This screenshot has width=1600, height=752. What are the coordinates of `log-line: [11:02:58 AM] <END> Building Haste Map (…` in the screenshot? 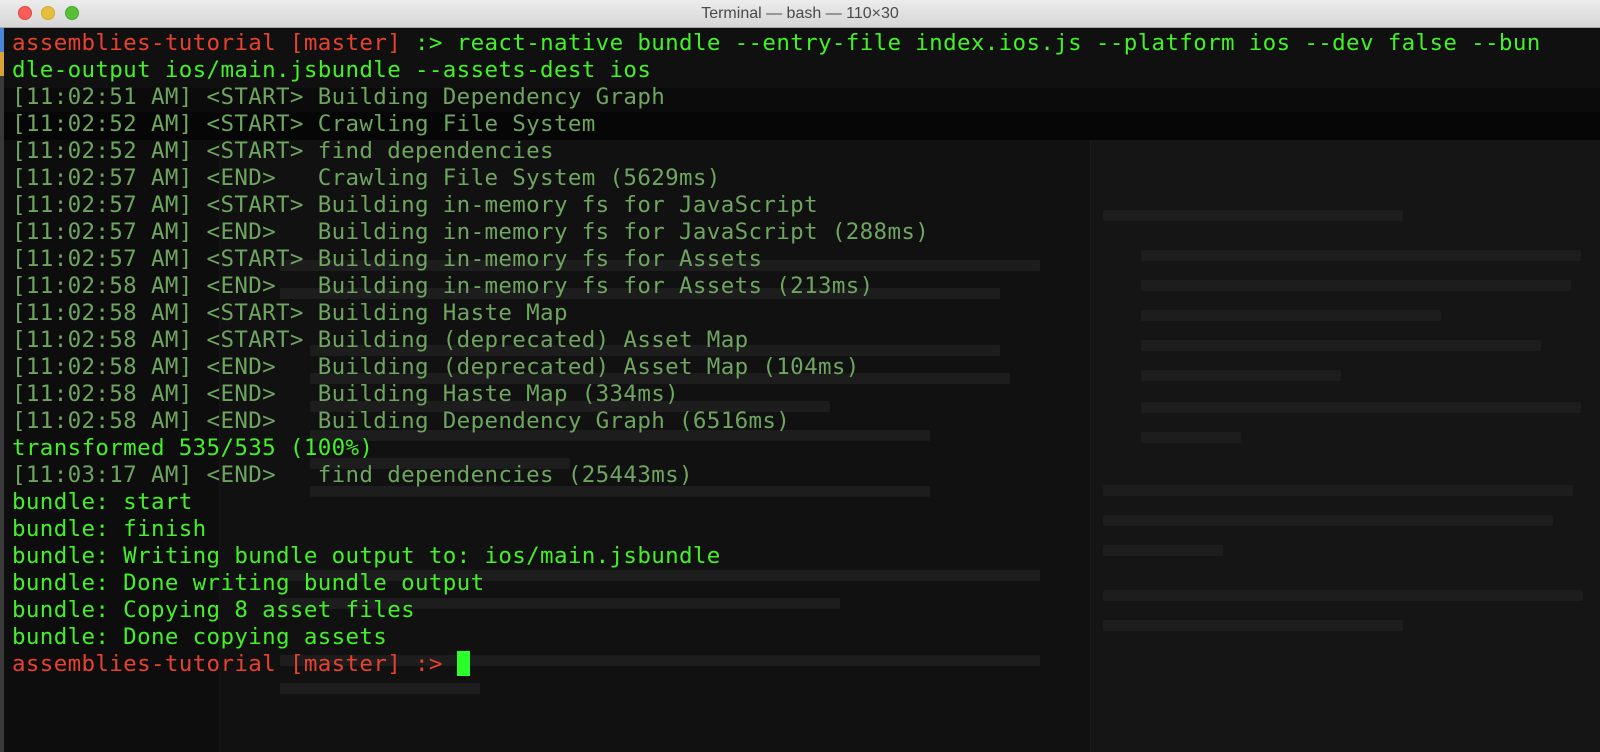 It's located at (346, 394).